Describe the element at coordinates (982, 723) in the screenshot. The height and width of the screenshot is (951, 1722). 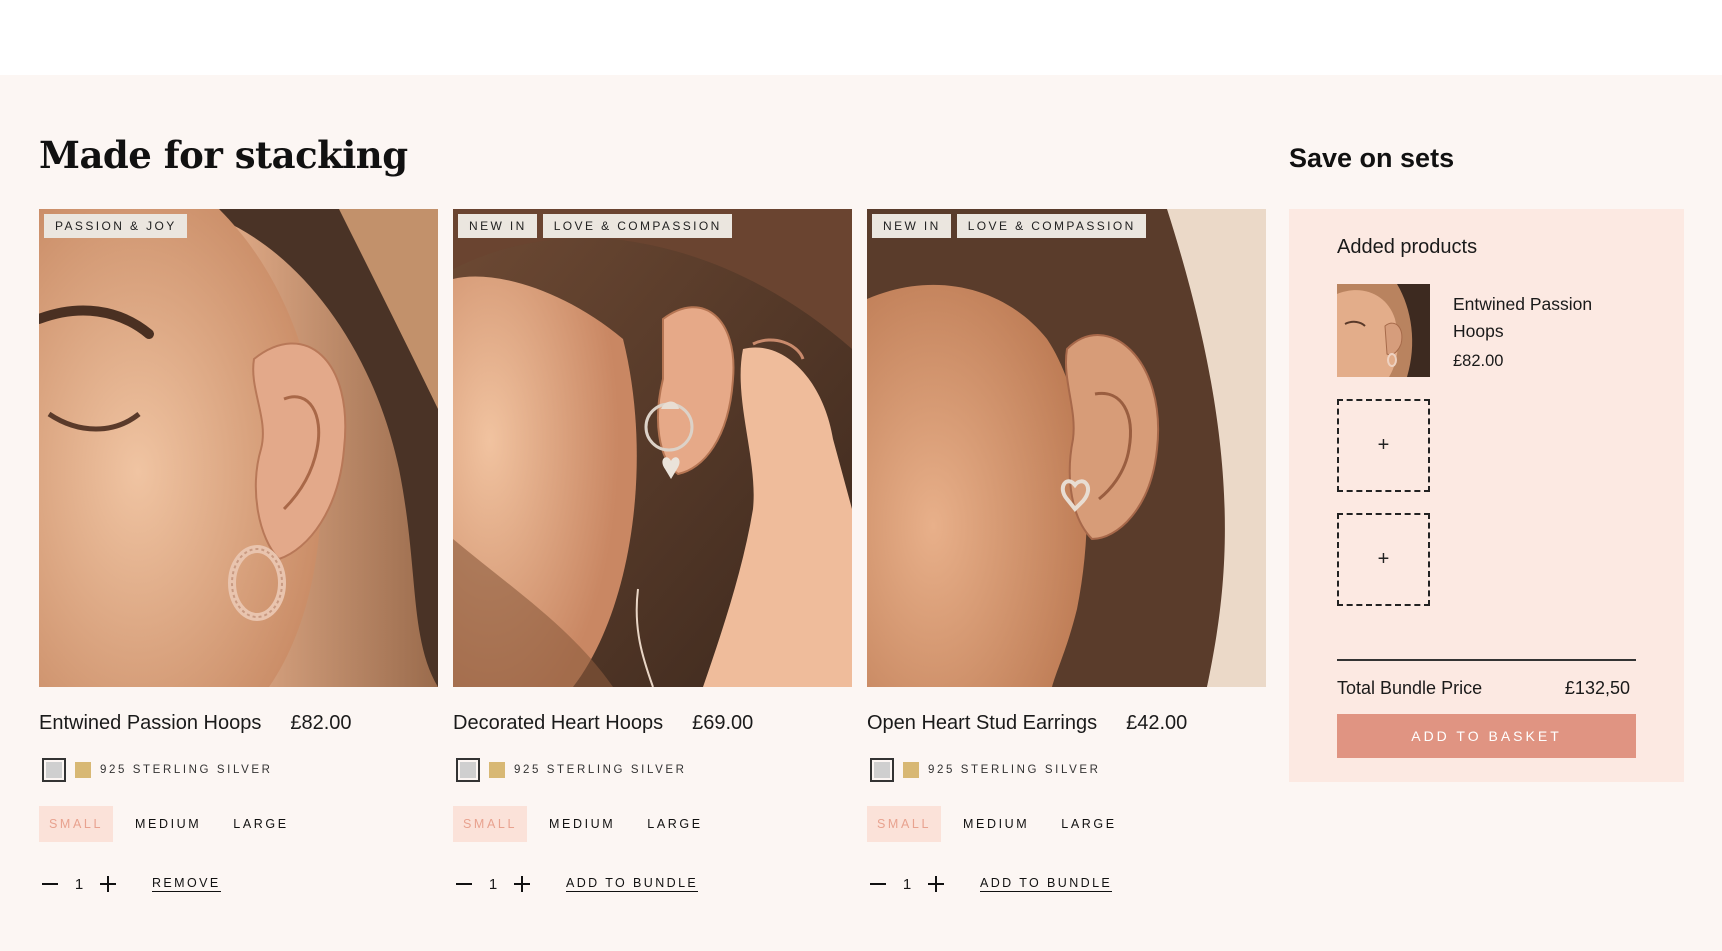
I see `product-name: Open Heart Stud Earrings` at that location.